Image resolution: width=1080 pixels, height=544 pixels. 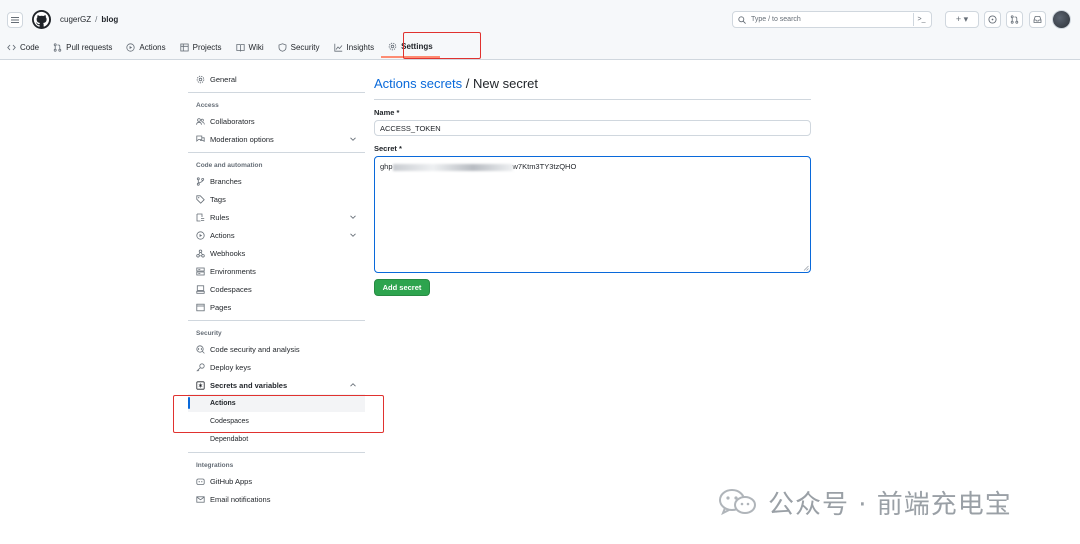 I want to click on tab-security: Security, so click(x=299, y=47).